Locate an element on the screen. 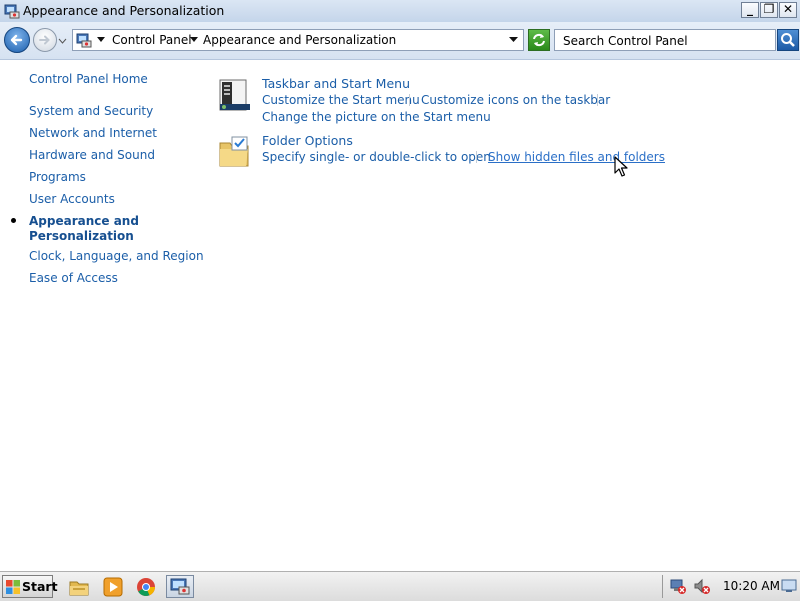 This screenshot has width=800, height=601. sidebar-item-clock-language-region: Clock, Language, and Region is located at coordinates (116, 256).